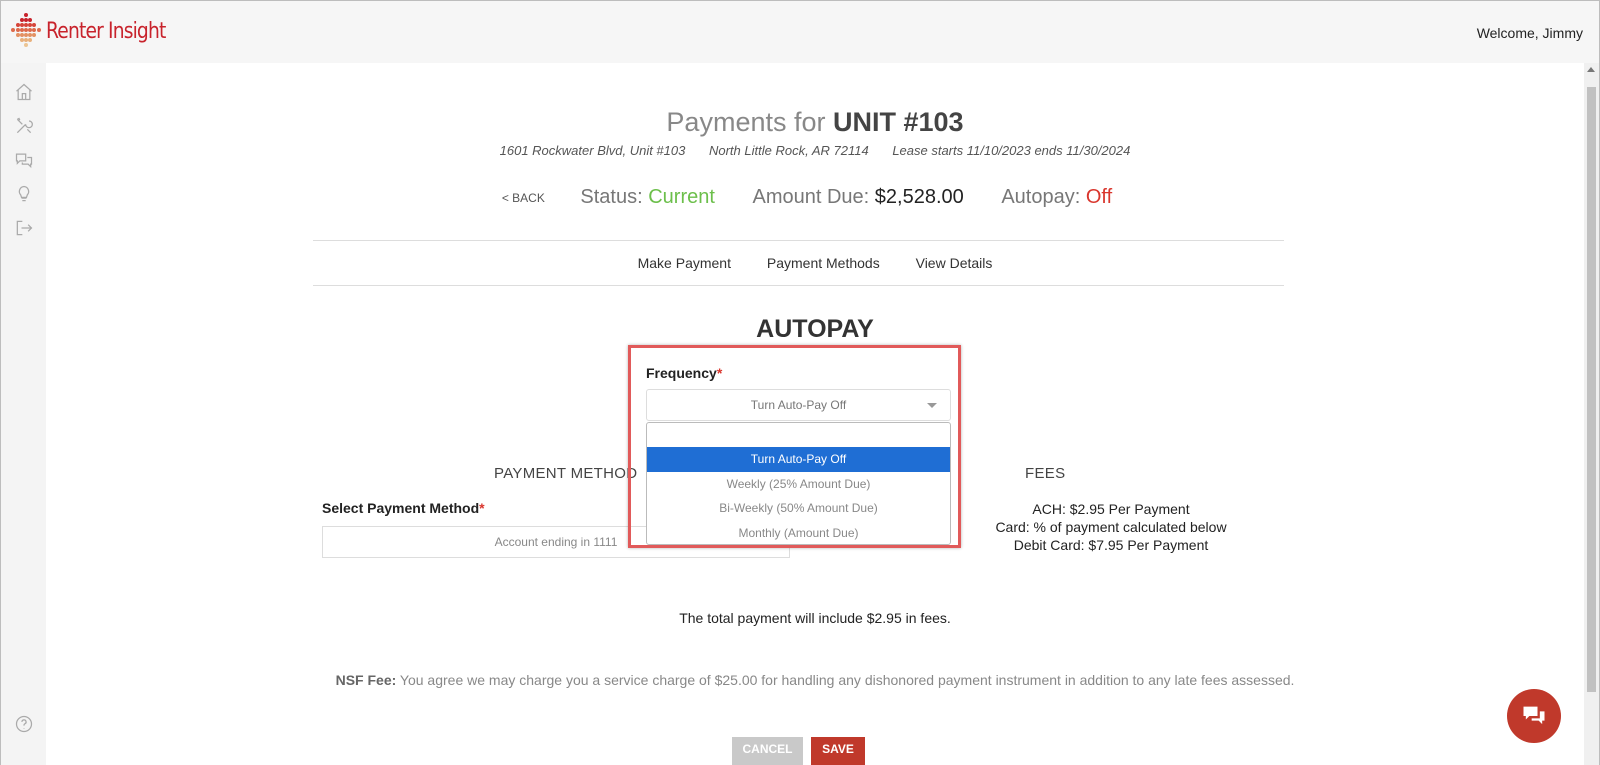 The image size is (1600, 765). I want to click on logout-icon, so click(24, 228).